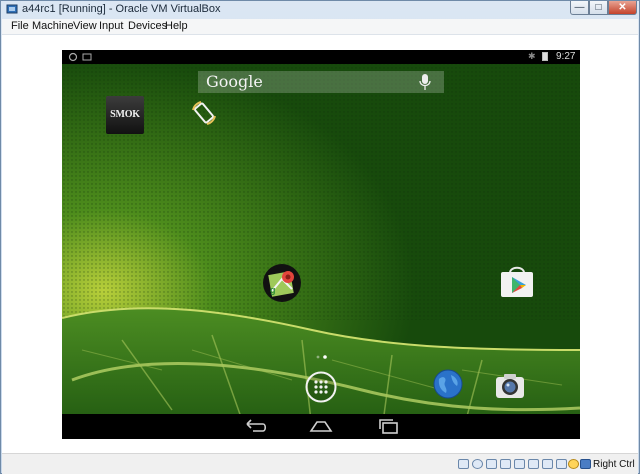  Describe the element at coordinates (517, 281) in the screenshot. I see `play-store-icon` at that location.